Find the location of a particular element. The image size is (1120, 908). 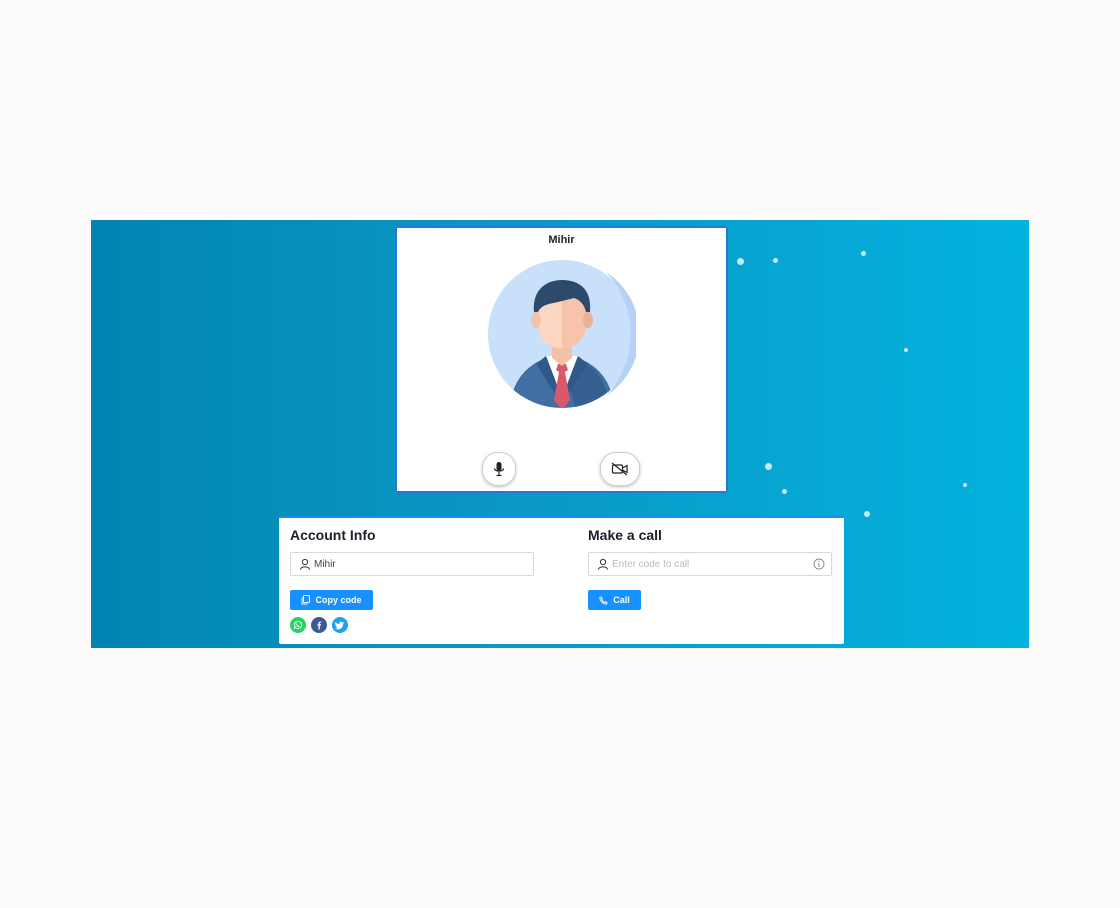

mute-microphone-button is located at coordinates (499, 469).